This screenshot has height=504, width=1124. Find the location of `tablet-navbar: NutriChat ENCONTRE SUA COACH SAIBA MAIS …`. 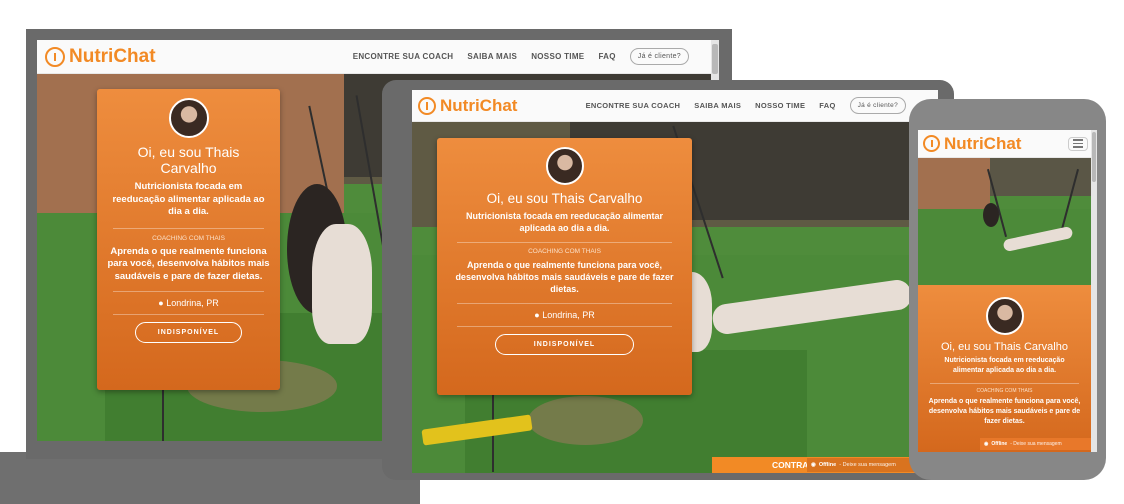

tablet-navbar: NutriChat ENCONTRE SUA COACH SAIBA MAIS … is located at coordinates (675, 106).